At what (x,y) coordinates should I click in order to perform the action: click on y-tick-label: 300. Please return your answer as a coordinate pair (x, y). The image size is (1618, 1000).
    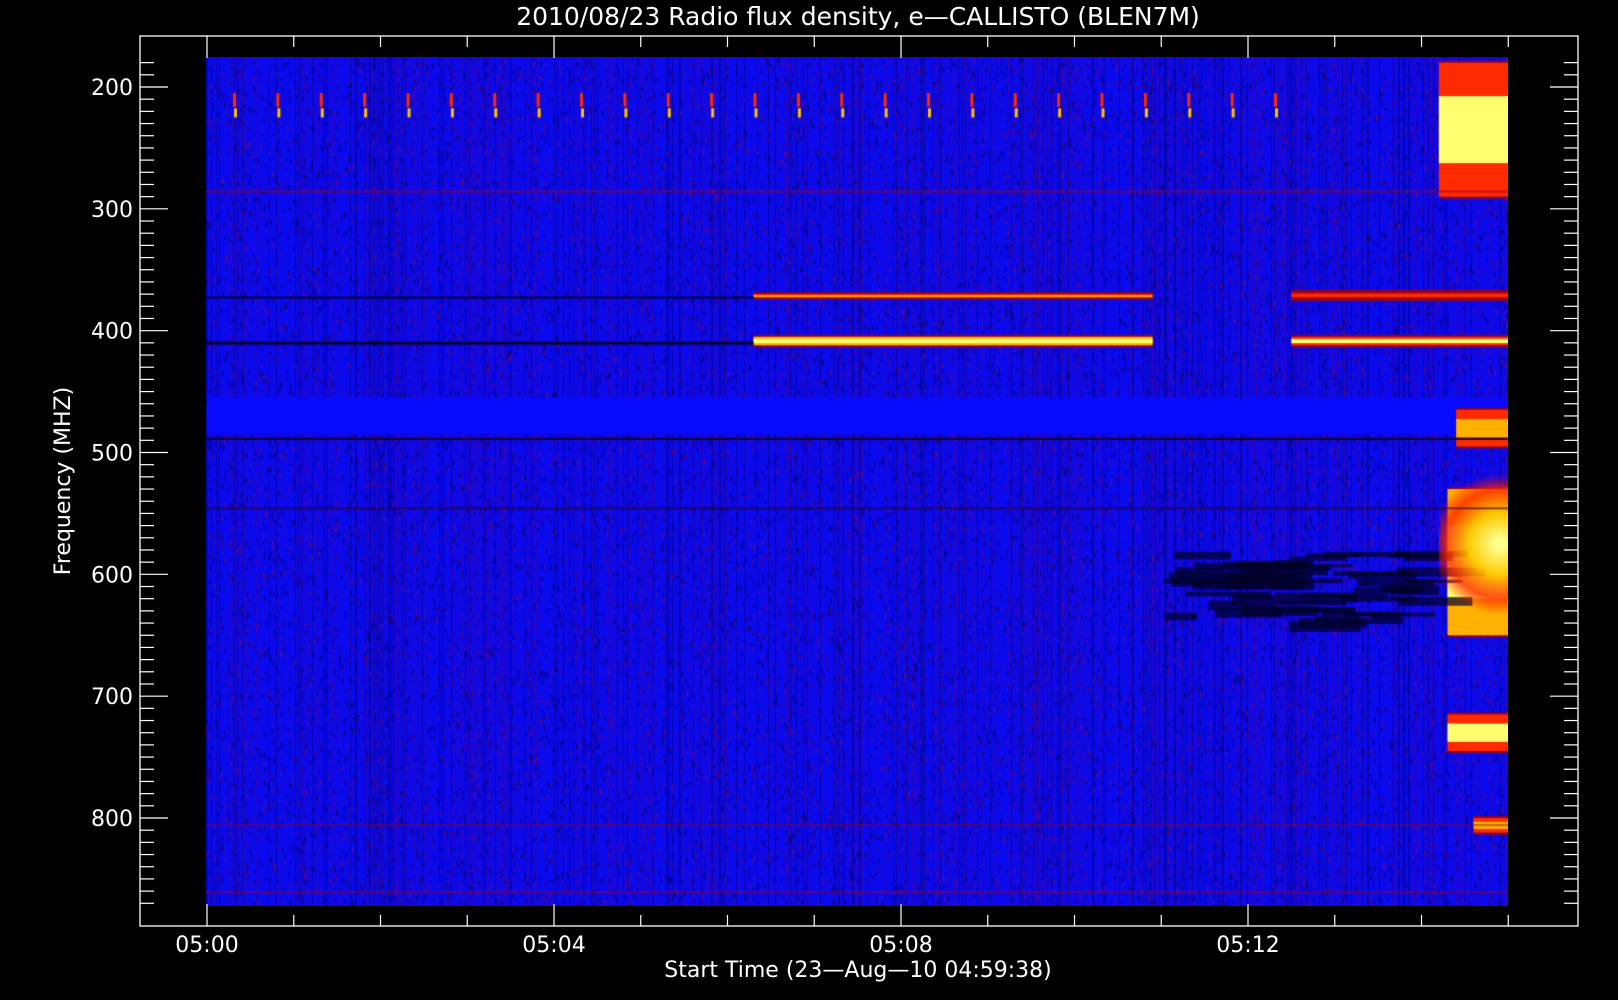
    Looking at the image, I should click on (112, 210).